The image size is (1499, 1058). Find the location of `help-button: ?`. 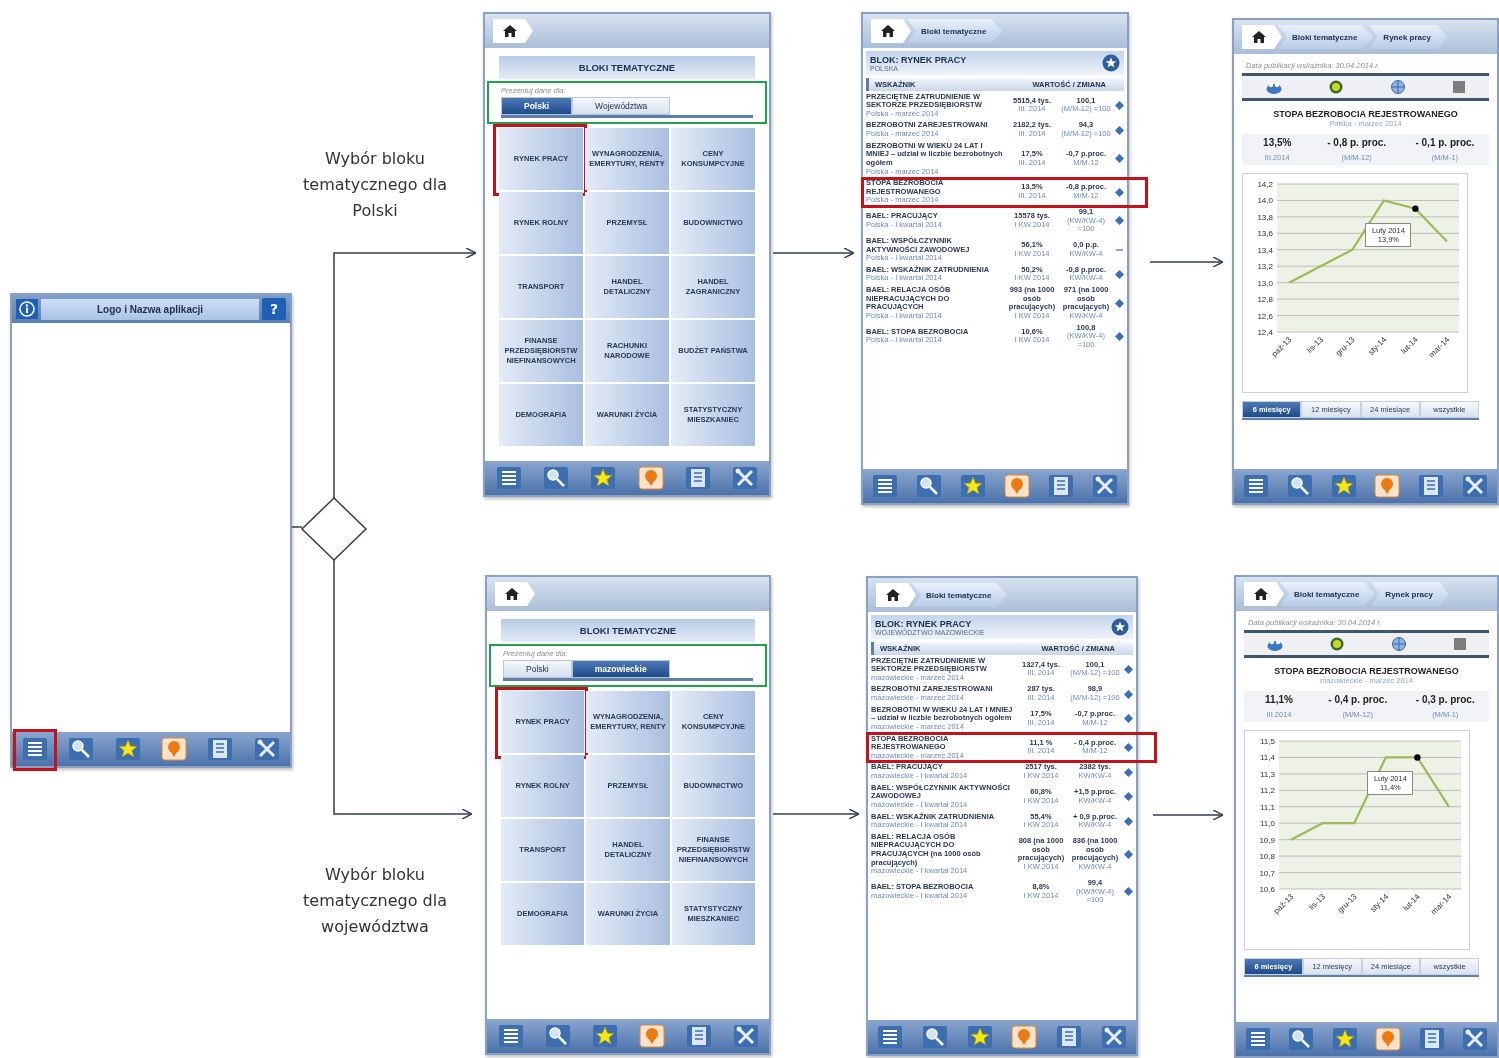

help-button: ? is located at coordinates (274, 309).